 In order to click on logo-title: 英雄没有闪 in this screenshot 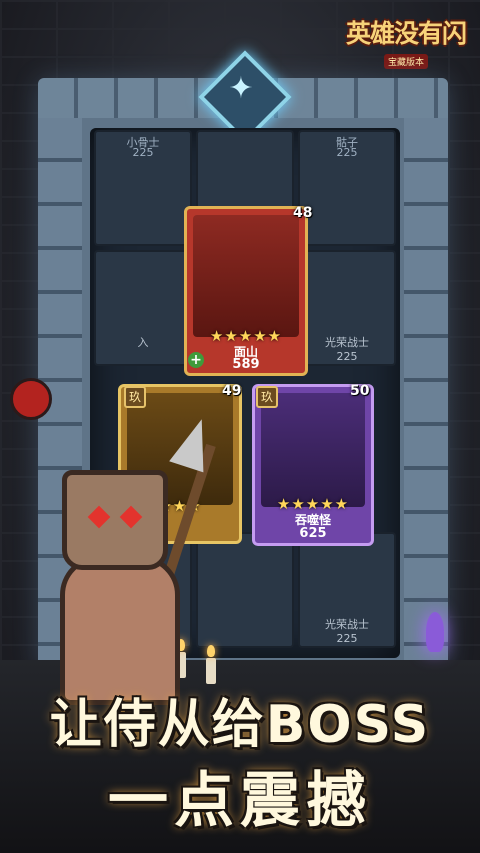, I will do `click(406, 33)`.